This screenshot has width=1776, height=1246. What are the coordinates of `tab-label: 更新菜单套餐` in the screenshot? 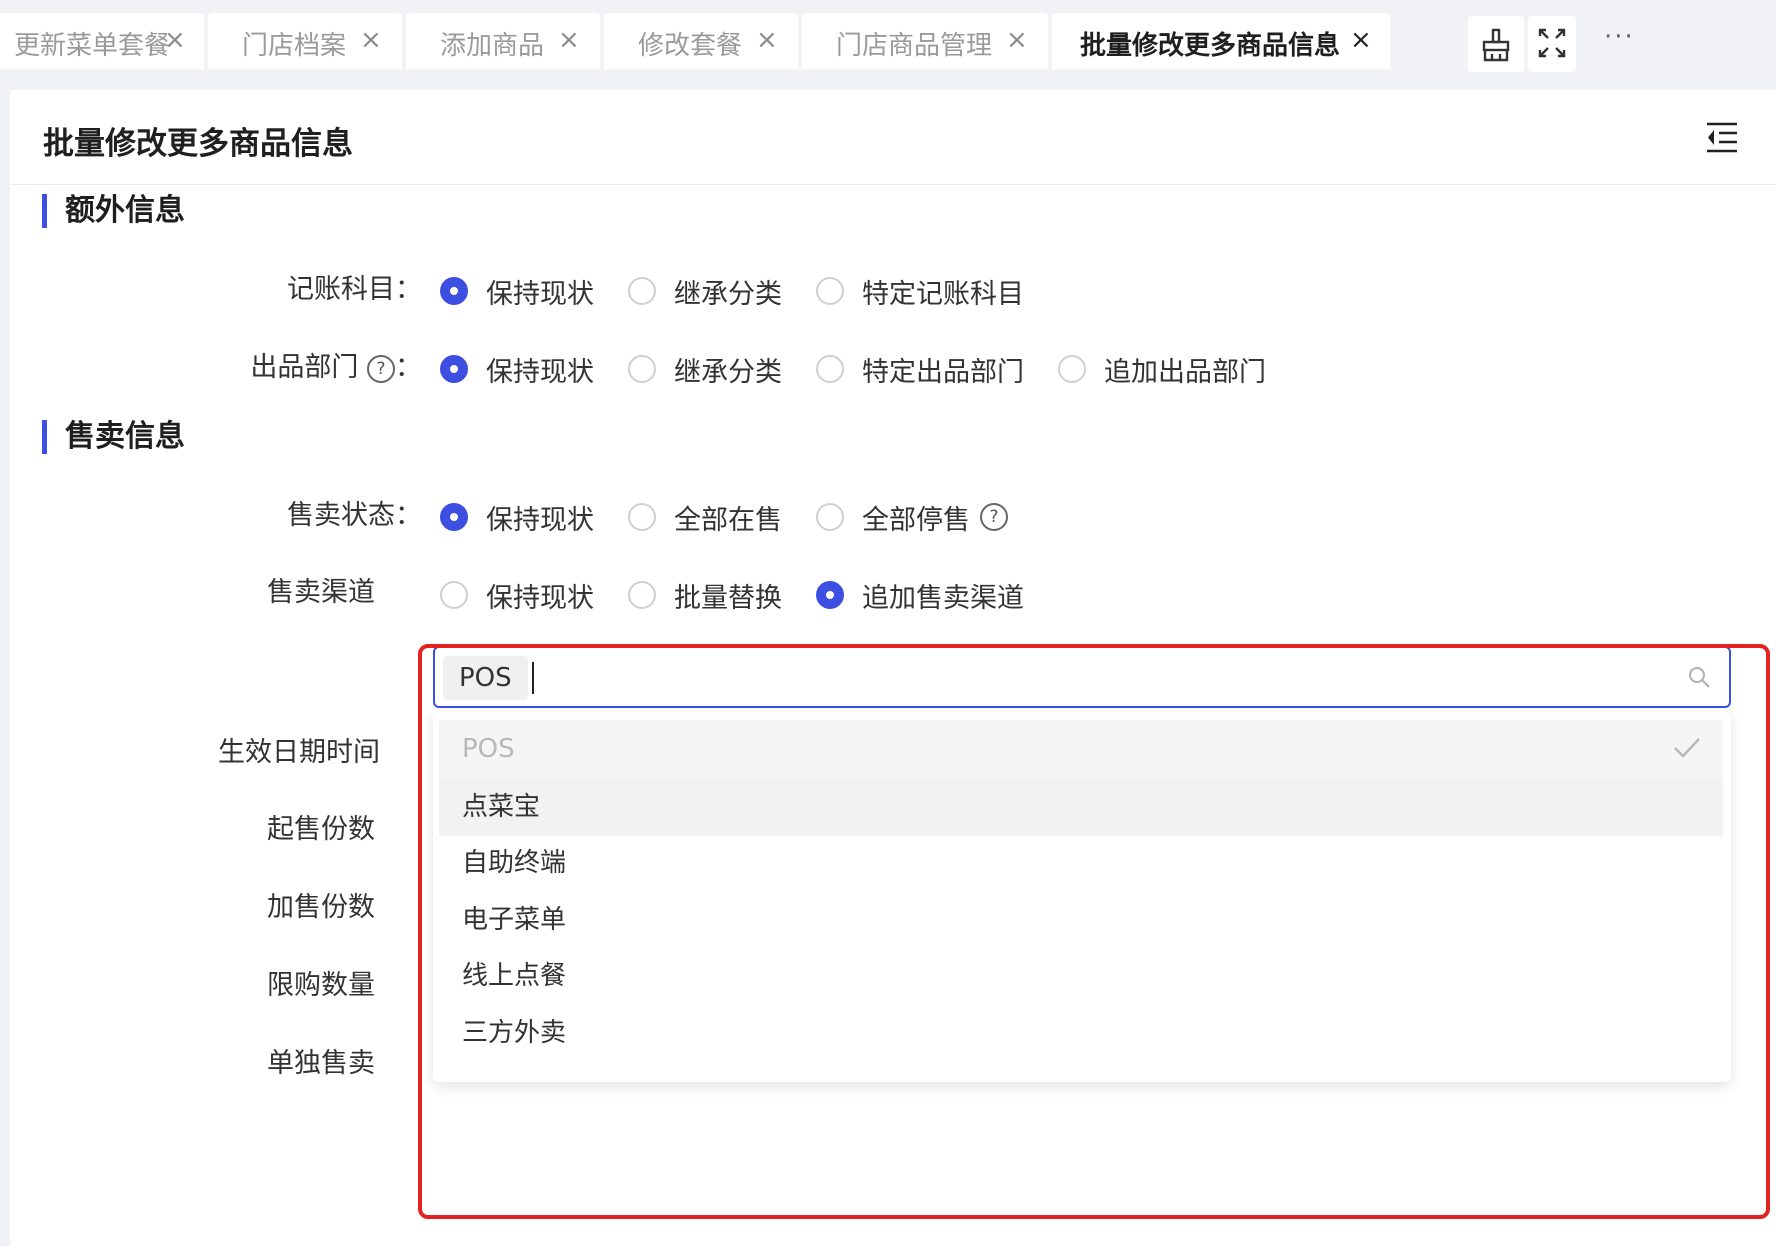 It's located at (92, 46).